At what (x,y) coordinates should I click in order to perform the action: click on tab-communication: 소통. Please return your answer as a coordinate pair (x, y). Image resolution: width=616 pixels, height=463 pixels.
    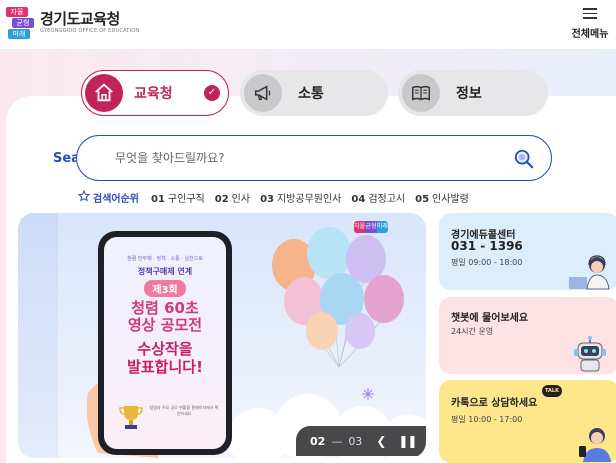
    Looking at the image, I should click on (314, 93).